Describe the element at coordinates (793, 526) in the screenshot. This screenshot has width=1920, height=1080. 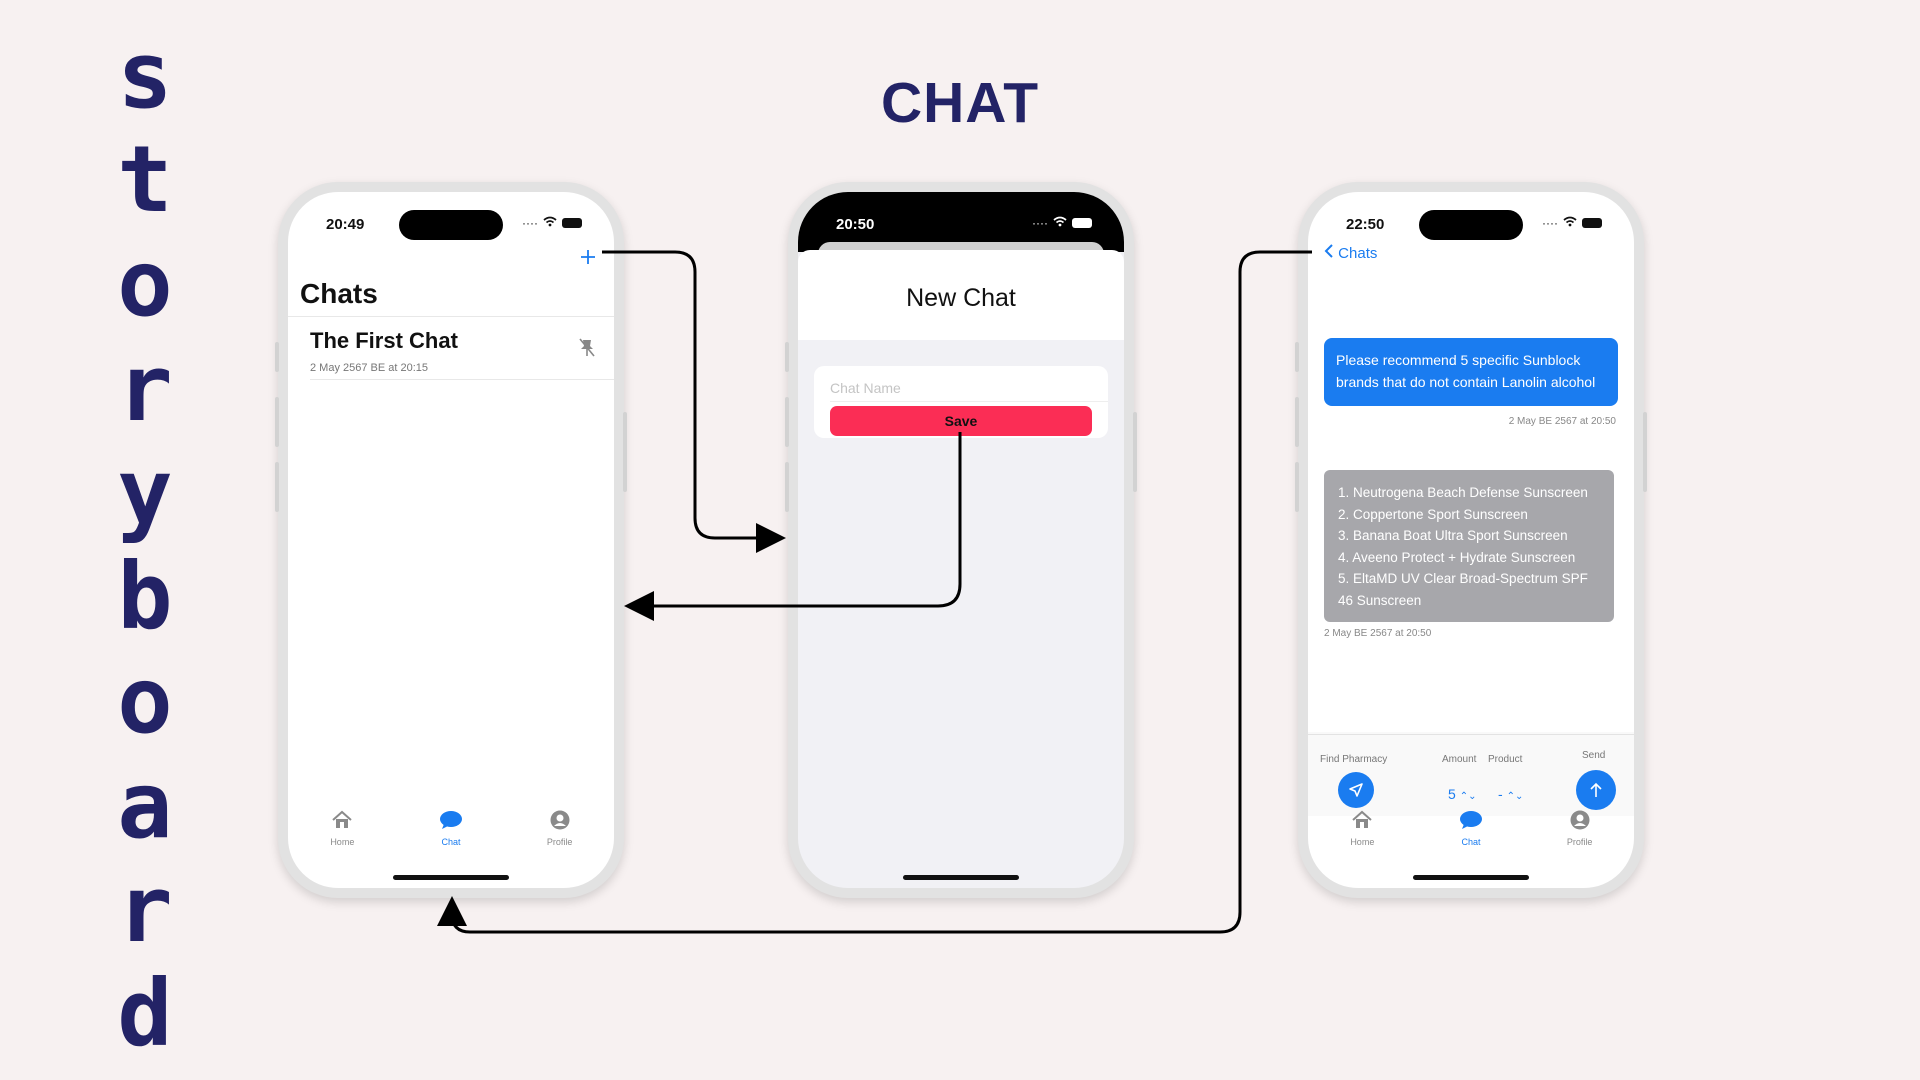
I see `arrow-save-to-chats` at that location.